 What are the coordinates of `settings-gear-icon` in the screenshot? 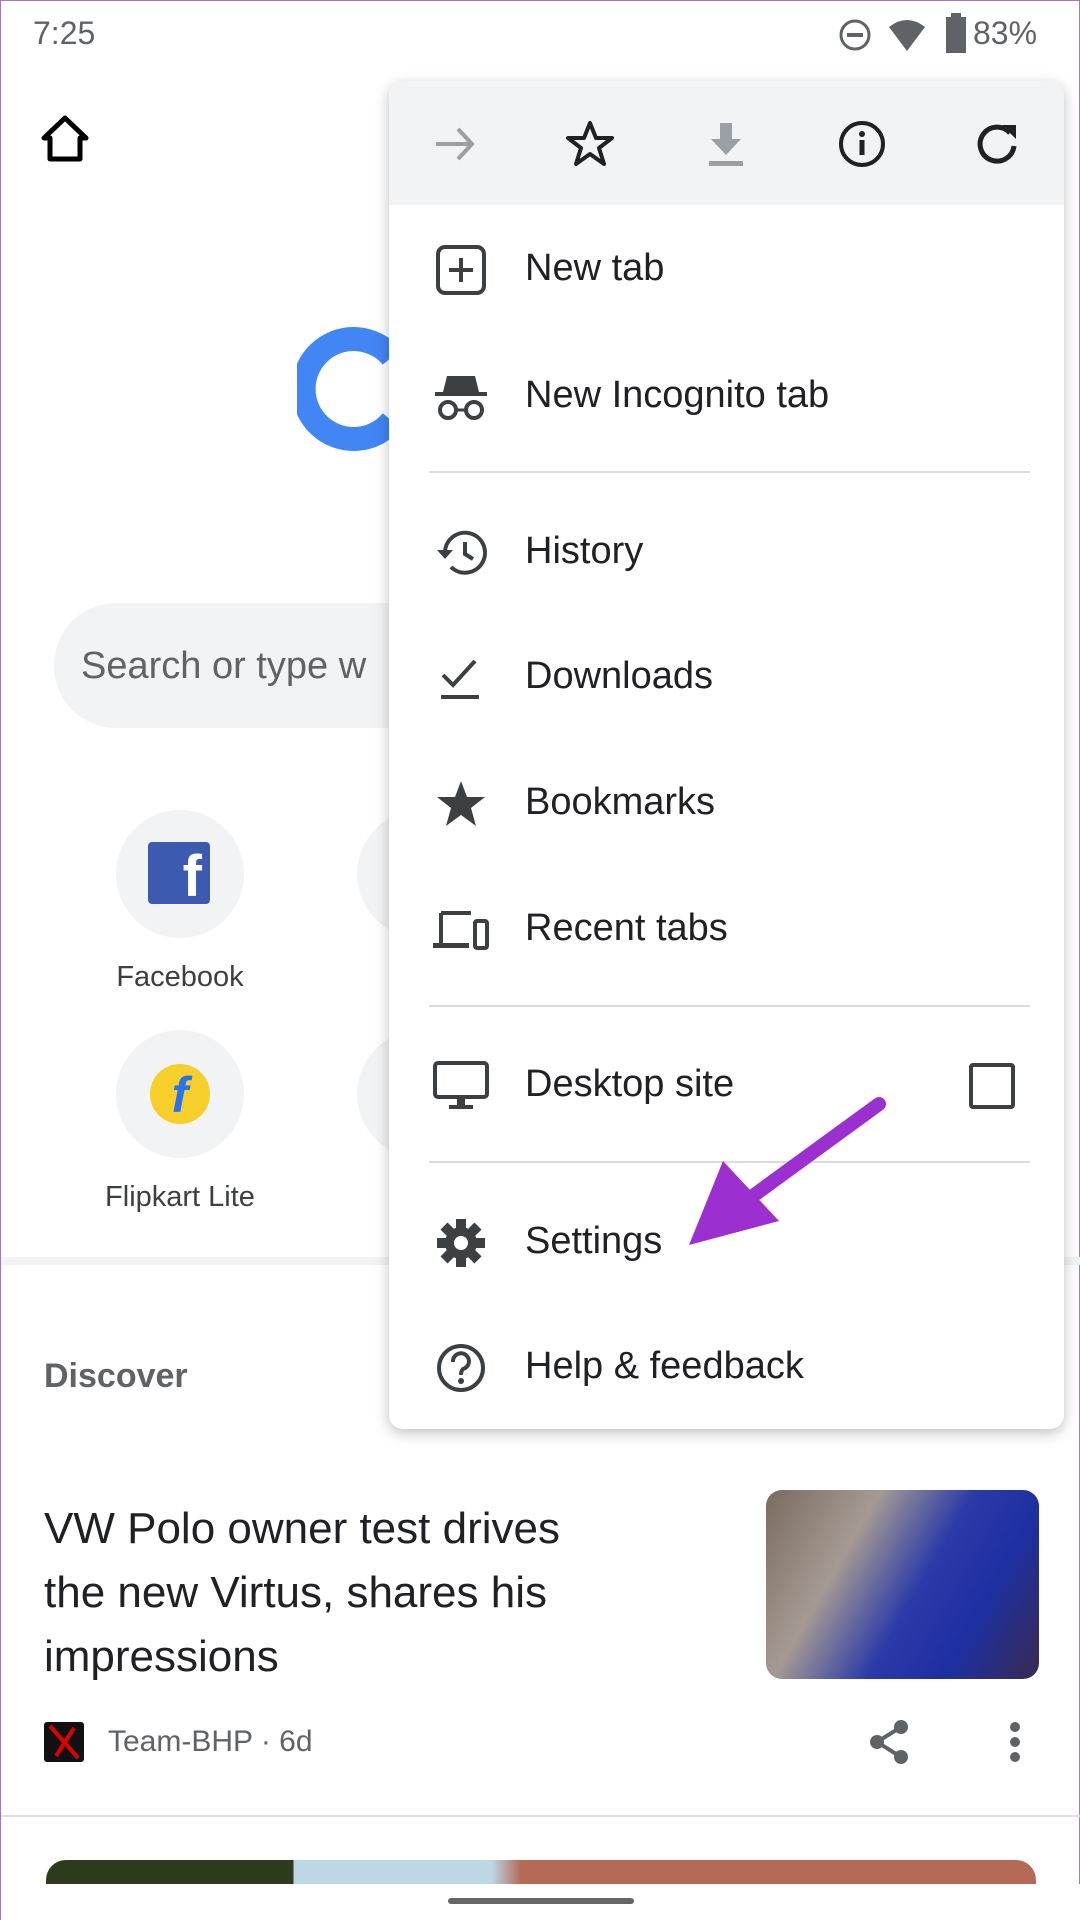 It's located at (461, 1243).